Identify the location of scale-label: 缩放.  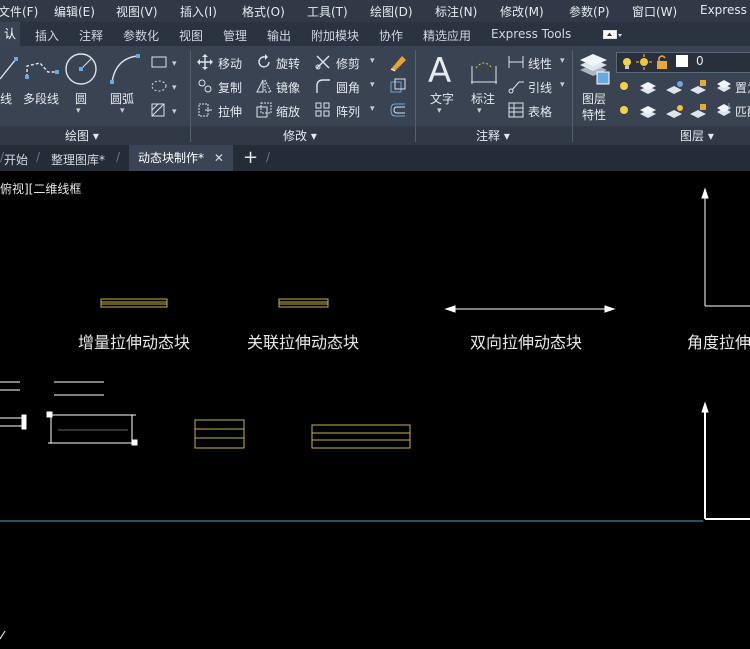
(288, 111).